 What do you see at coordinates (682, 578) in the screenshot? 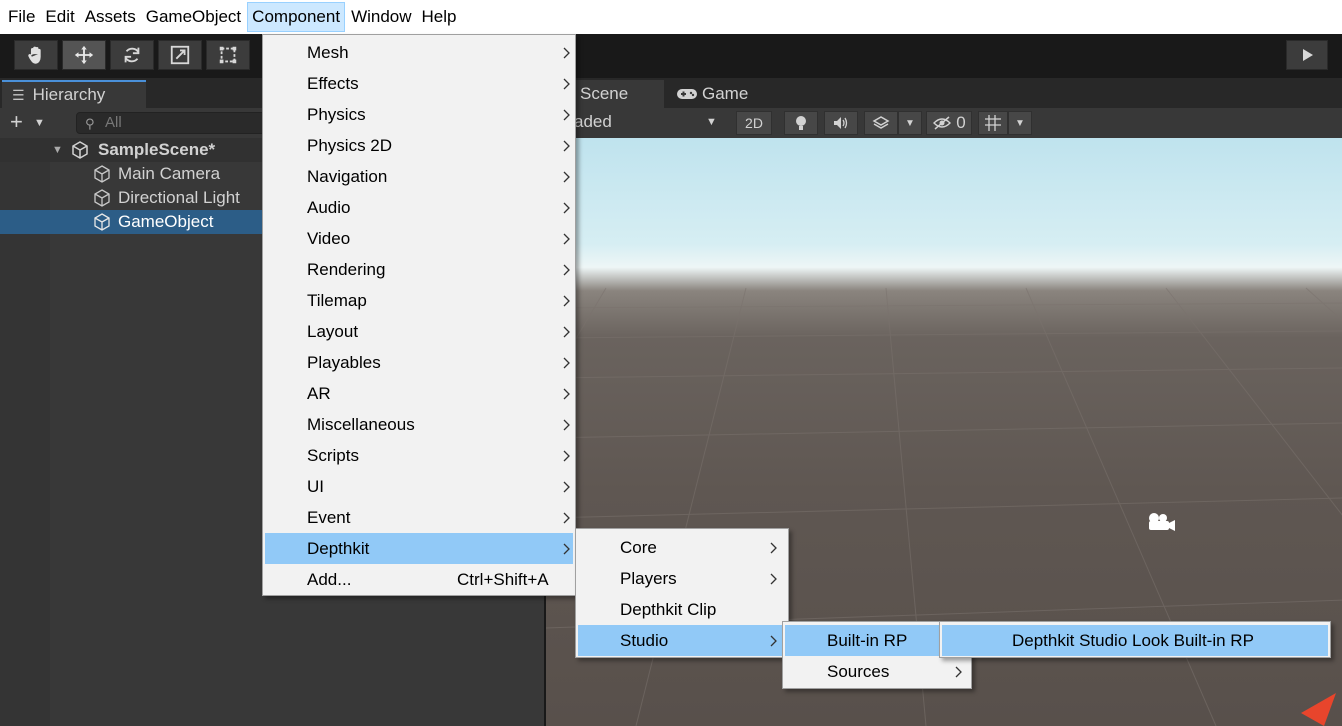
I see `menu-item-players: Players` at bounding box center [682, 578].